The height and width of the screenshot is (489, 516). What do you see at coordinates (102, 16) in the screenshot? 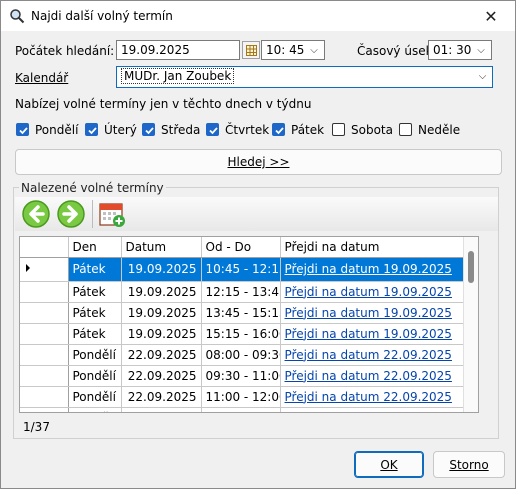
I see `window-title: Najdi další volný termín` at bounding box center [102, 16].